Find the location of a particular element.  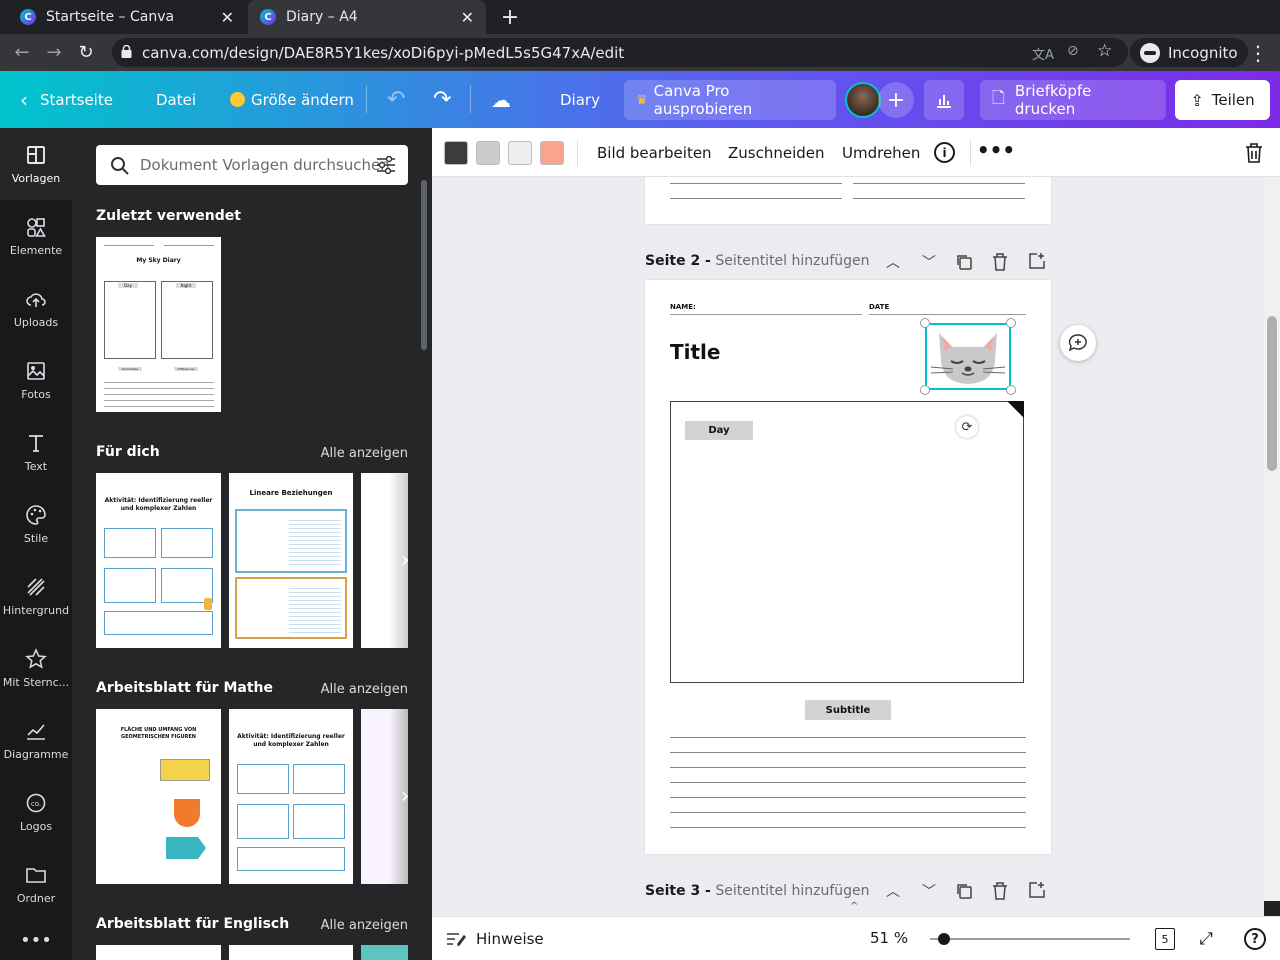

page-count-button: 5 is located at coordinates (1165, 939).